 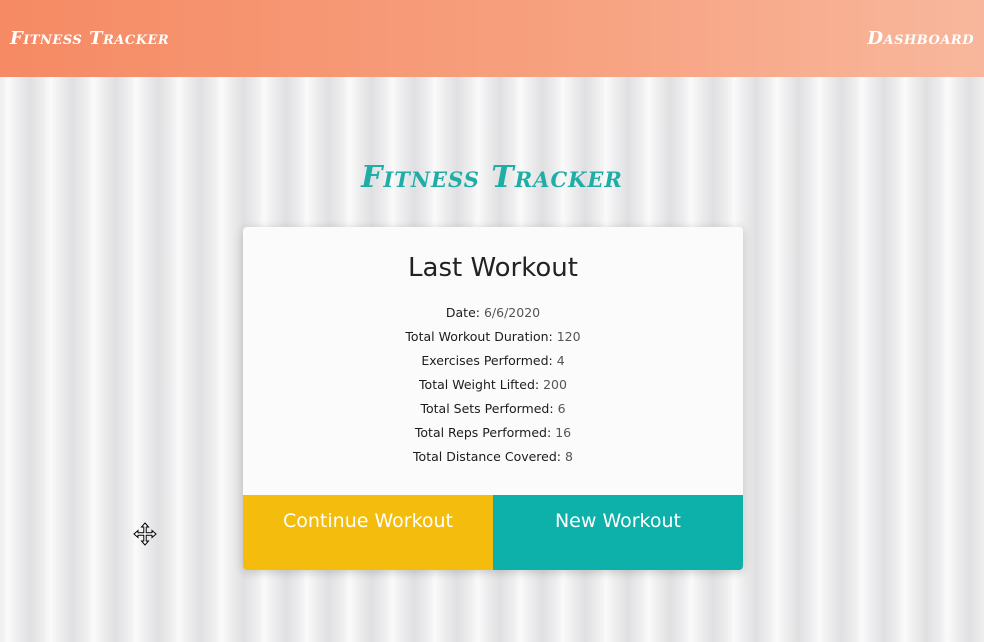 What do you see at coordinates (479, 384) in the screenshot?
I see `stat-label: Total Weight Lifted:` at bounding box center [479, 384].